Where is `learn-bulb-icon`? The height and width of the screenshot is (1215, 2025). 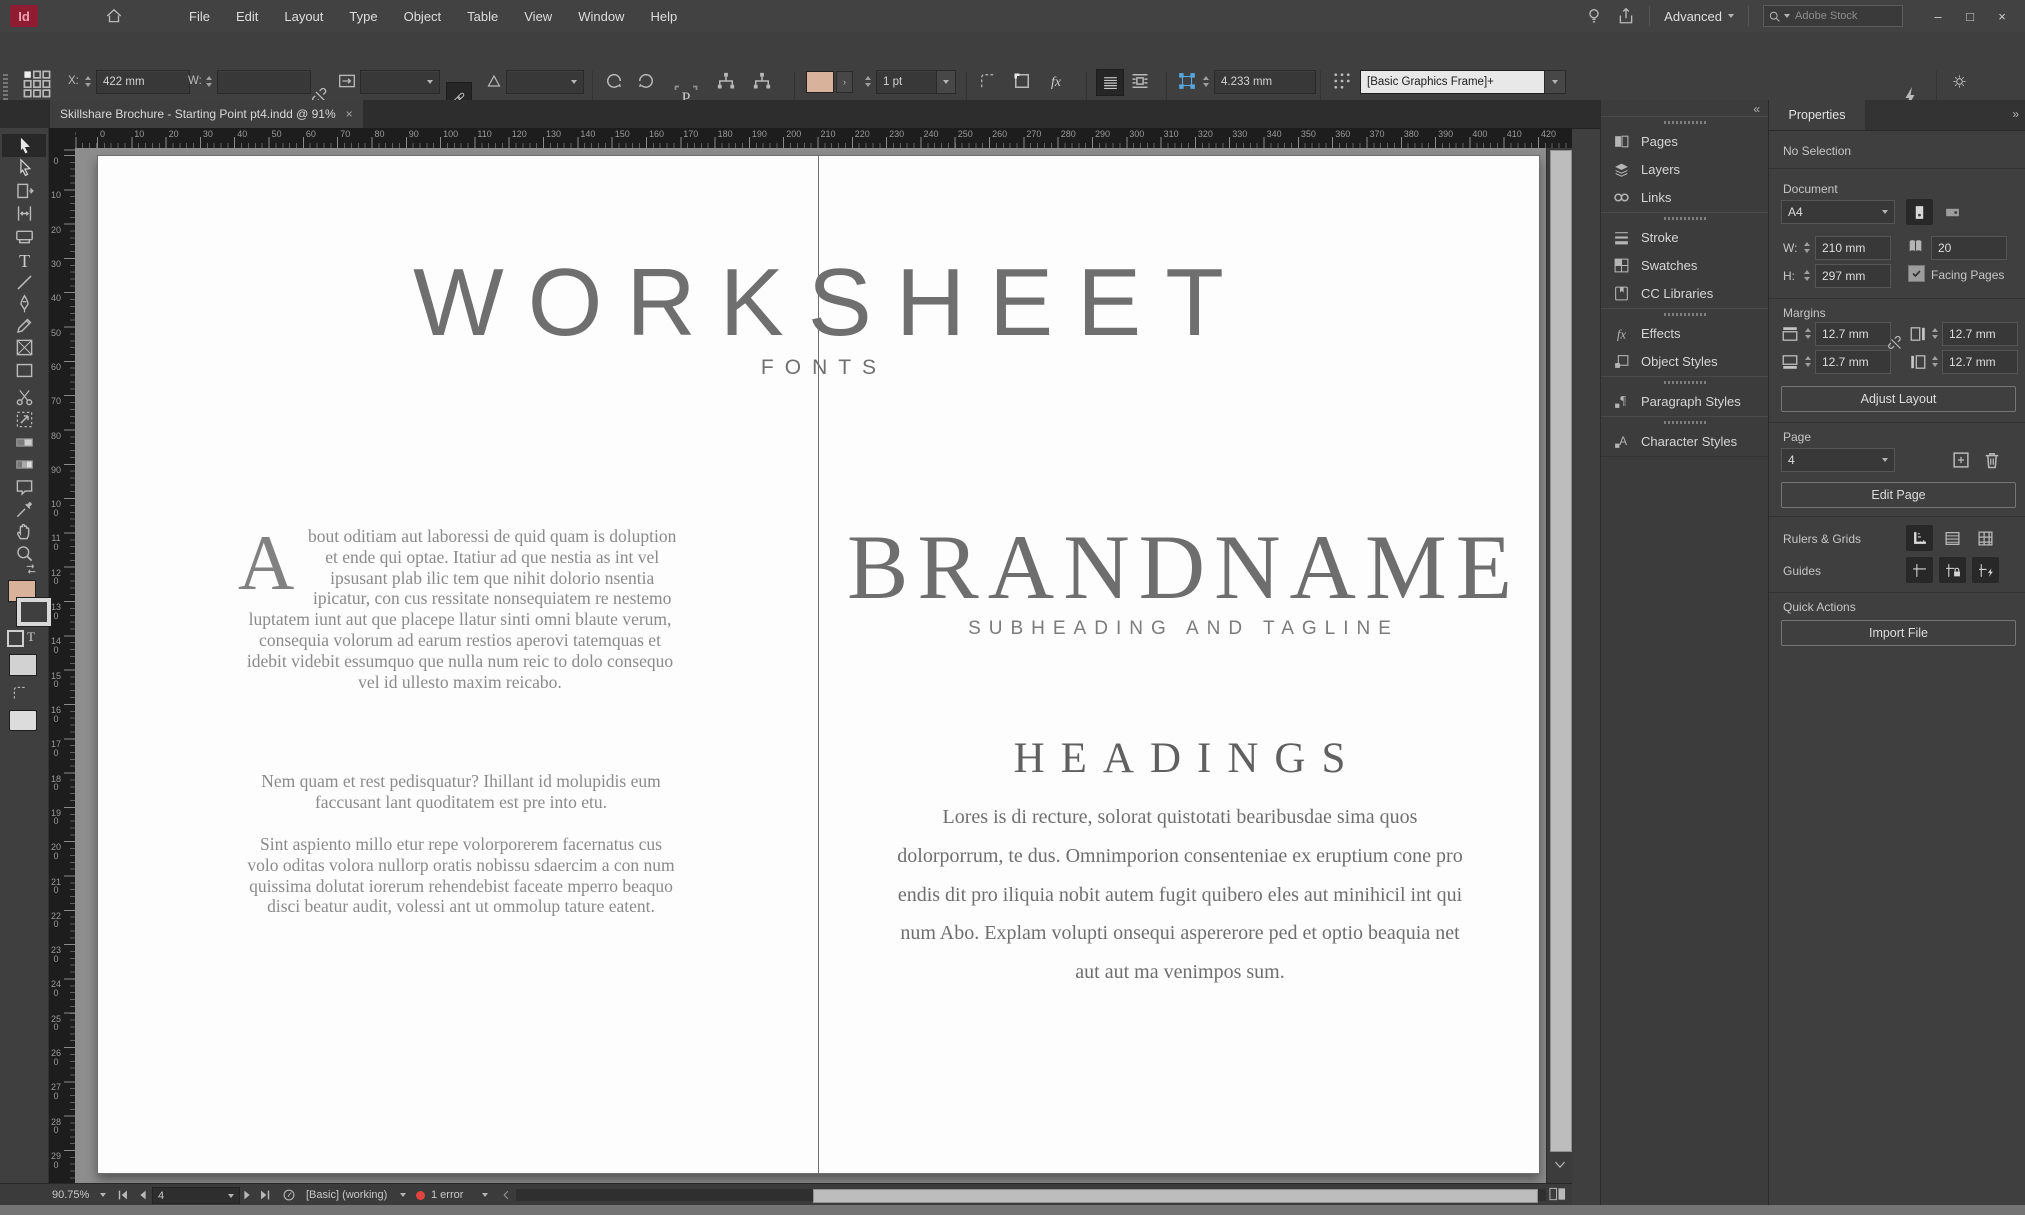
learn-bulb-icon is located at coordinates (1594, 16).